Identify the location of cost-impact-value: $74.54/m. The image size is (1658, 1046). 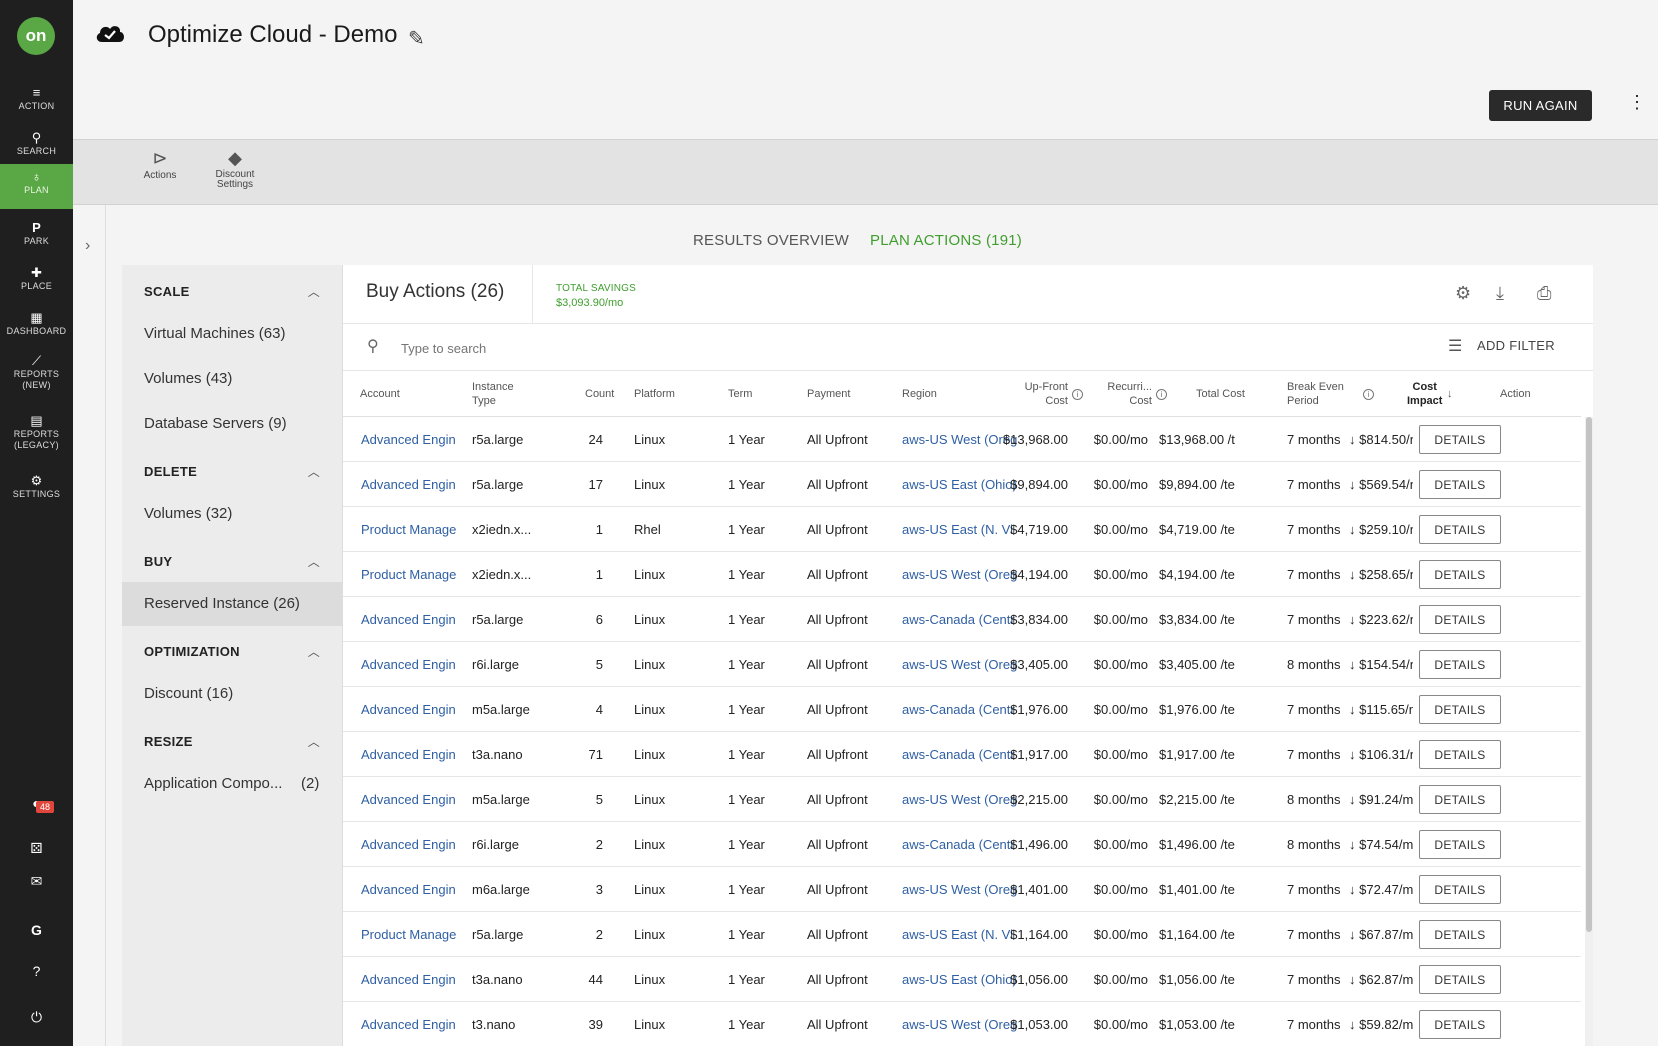
(1386, 844).